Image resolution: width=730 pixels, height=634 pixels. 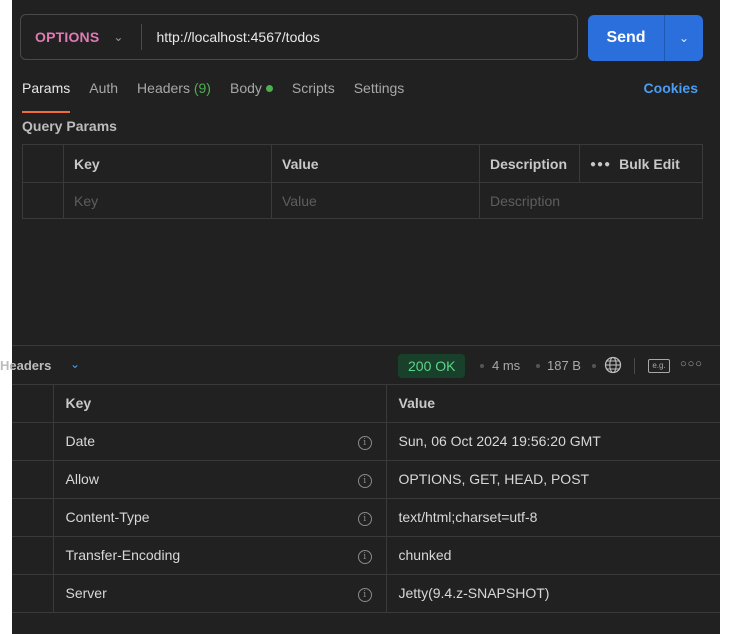 What do you see at coordinates (432, 366) in the screenshot?
I see `status-badge: 200 OK` at bounding box center [432, 366].